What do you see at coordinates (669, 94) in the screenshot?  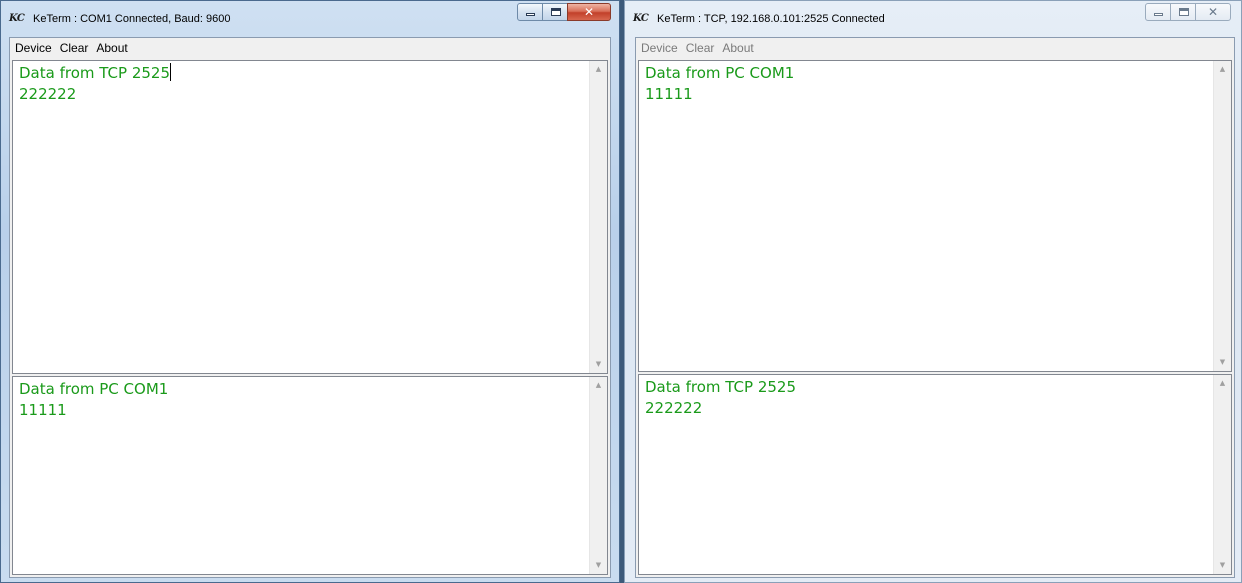 I see `receive-line-2: 11111` at bounding box center [669, 94].